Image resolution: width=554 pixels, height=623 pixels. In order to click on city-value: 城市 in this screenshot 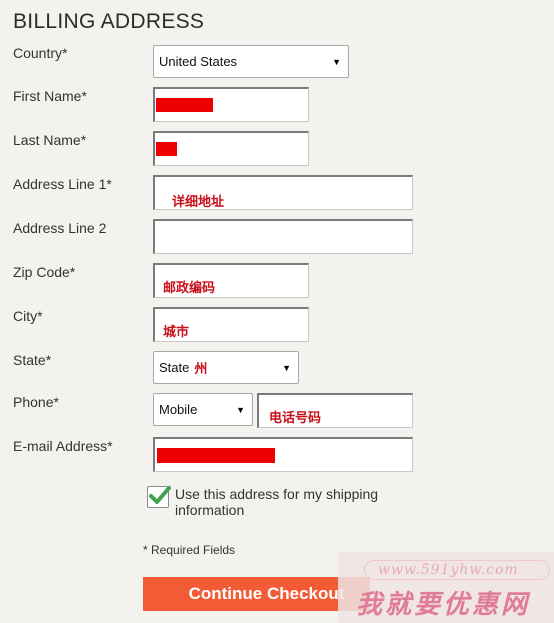, I will do `click(176, 332)`.